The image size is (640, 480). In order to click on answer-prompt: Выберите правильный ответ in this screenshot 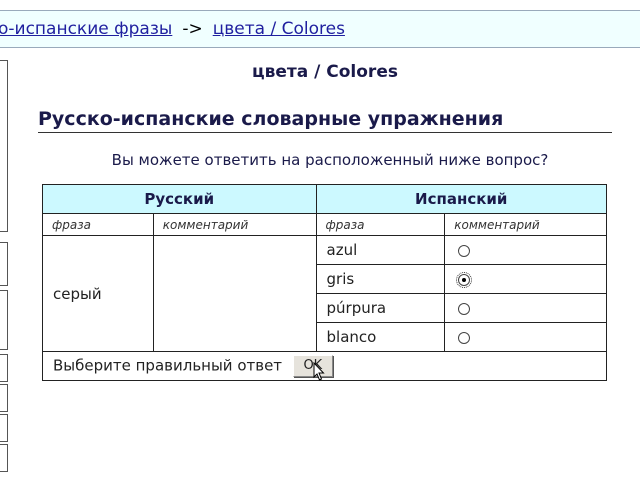, I will do `click(168, 365)`.